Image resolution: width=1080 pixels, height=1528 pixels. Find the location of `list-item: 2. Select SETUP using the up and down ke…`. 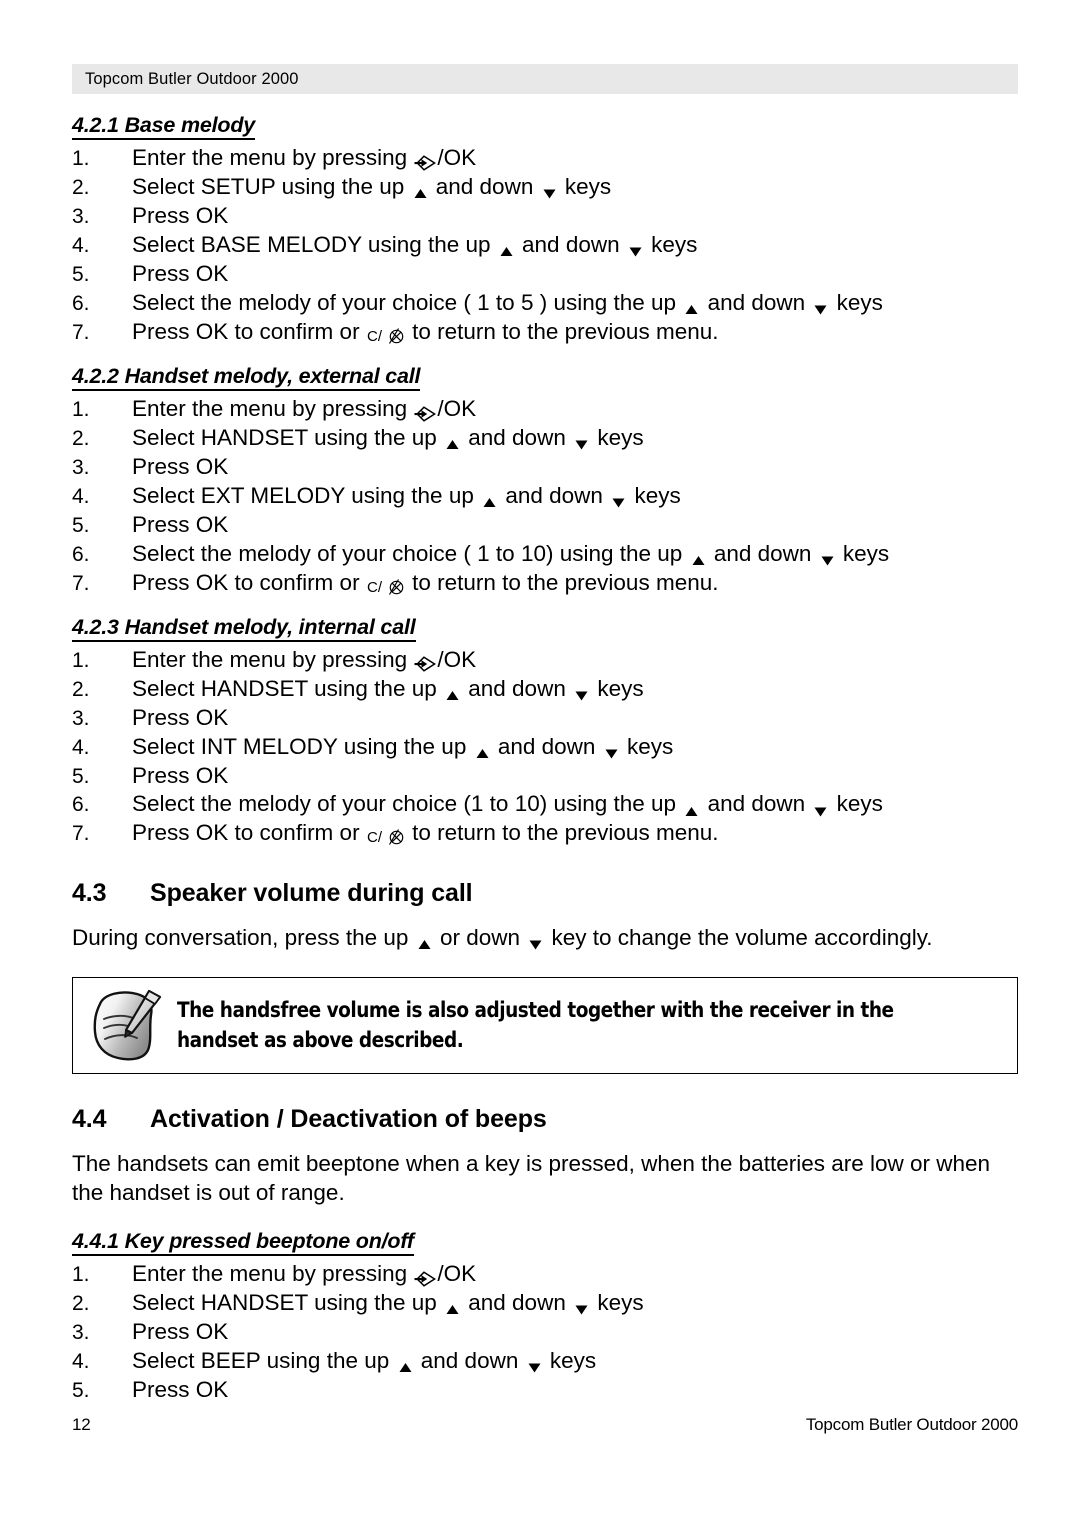

list-item: 2. Select SETUP using the up and down ke… is located at coordinates (545, 187).